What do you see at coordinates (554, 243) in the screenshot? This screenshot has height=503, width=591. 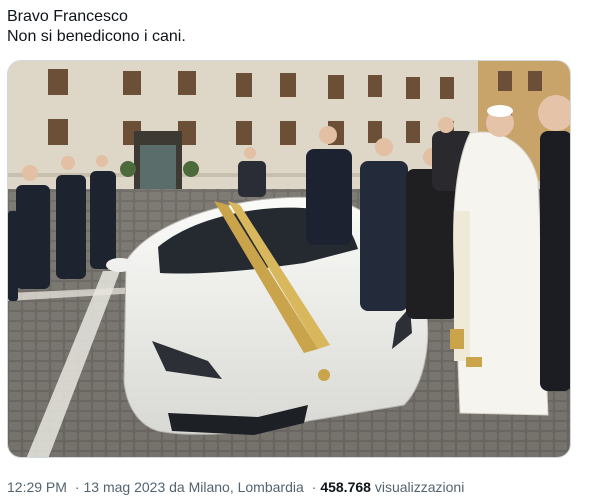 I see `person-far-right` at bounding box center [554, 243].